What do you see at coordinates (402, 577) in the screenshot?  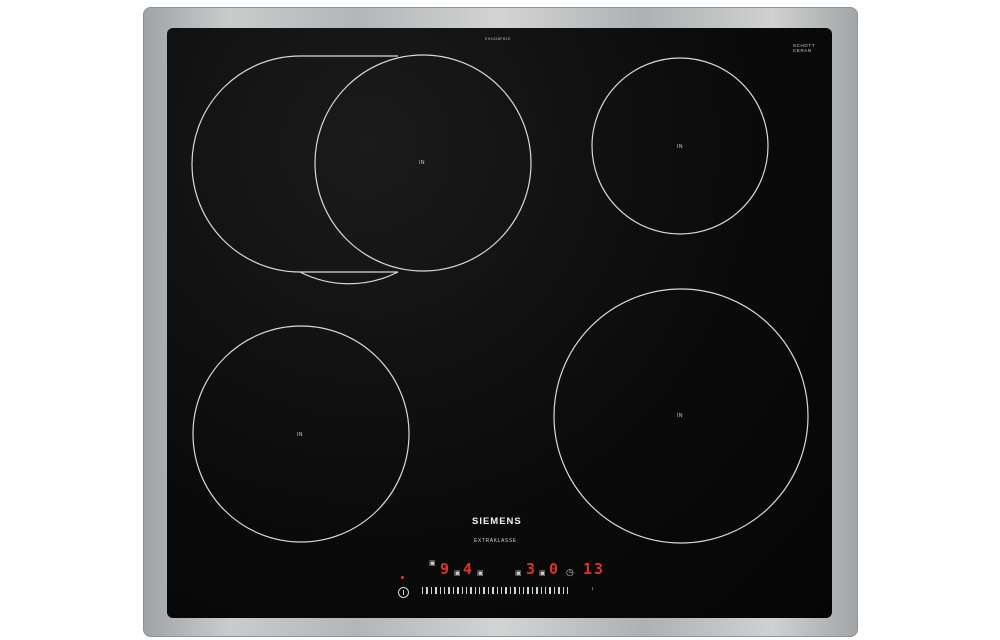 I see `power-indicator-led` at bounding box center [402, 577].